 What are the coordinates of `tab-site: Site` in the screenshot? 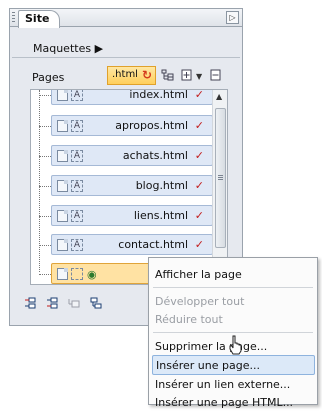 It's located at (39, 19).